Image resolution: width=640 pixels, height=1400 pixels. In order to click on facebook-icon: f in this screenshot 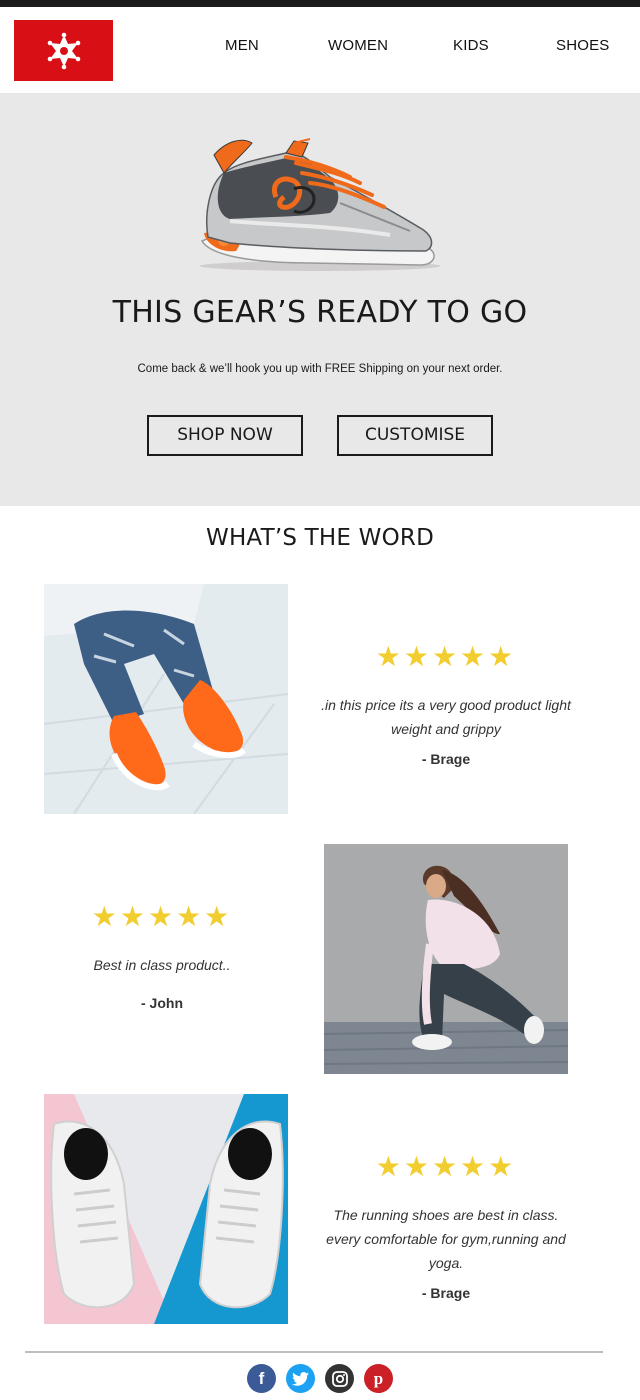, I will do `click(261, 1378)`.